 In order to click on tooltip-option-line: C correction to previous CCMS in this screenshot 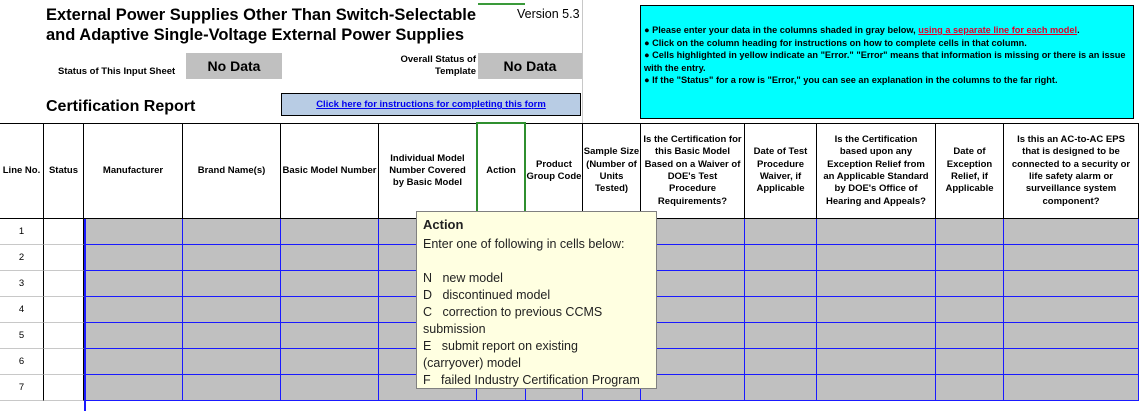, I will do `click(513, 312)`.